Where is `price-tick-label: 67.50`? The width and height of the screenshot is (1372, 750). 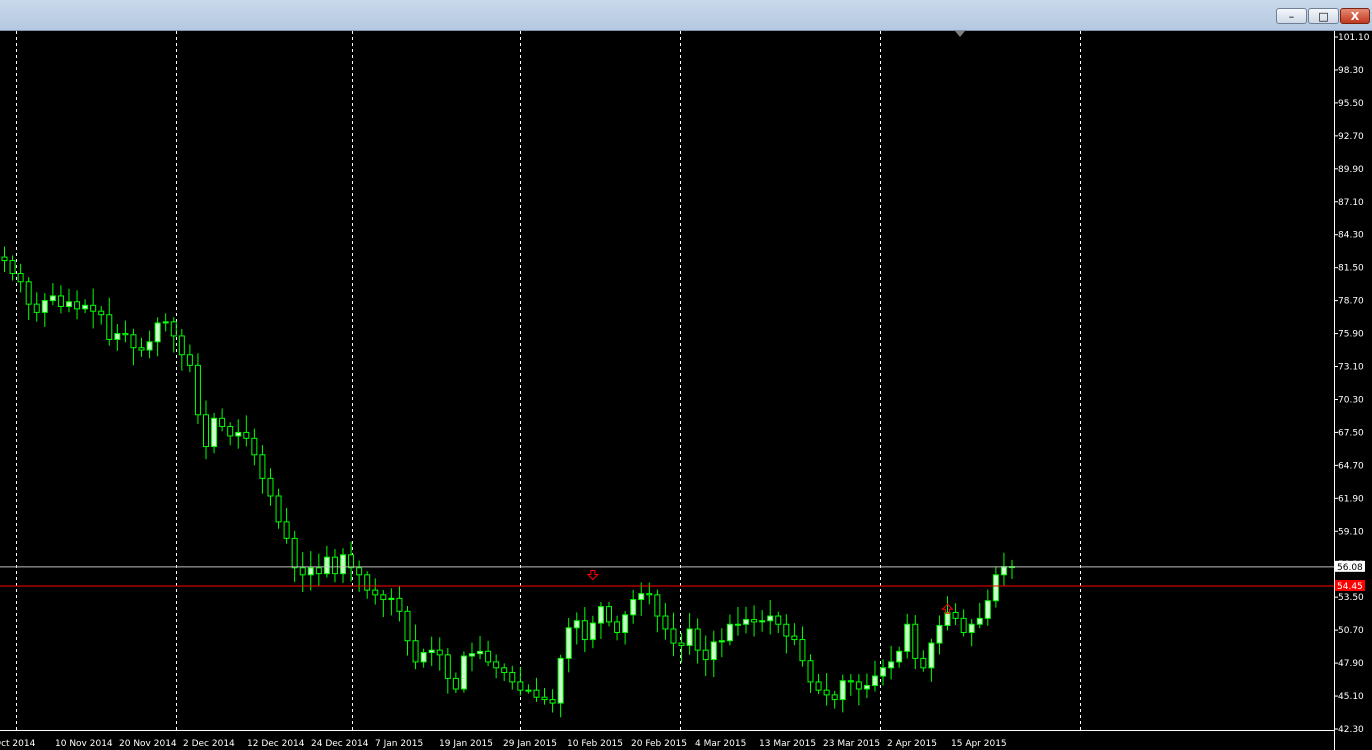
price-tick-label: 67.50 is located at coordinates (1351, 433).